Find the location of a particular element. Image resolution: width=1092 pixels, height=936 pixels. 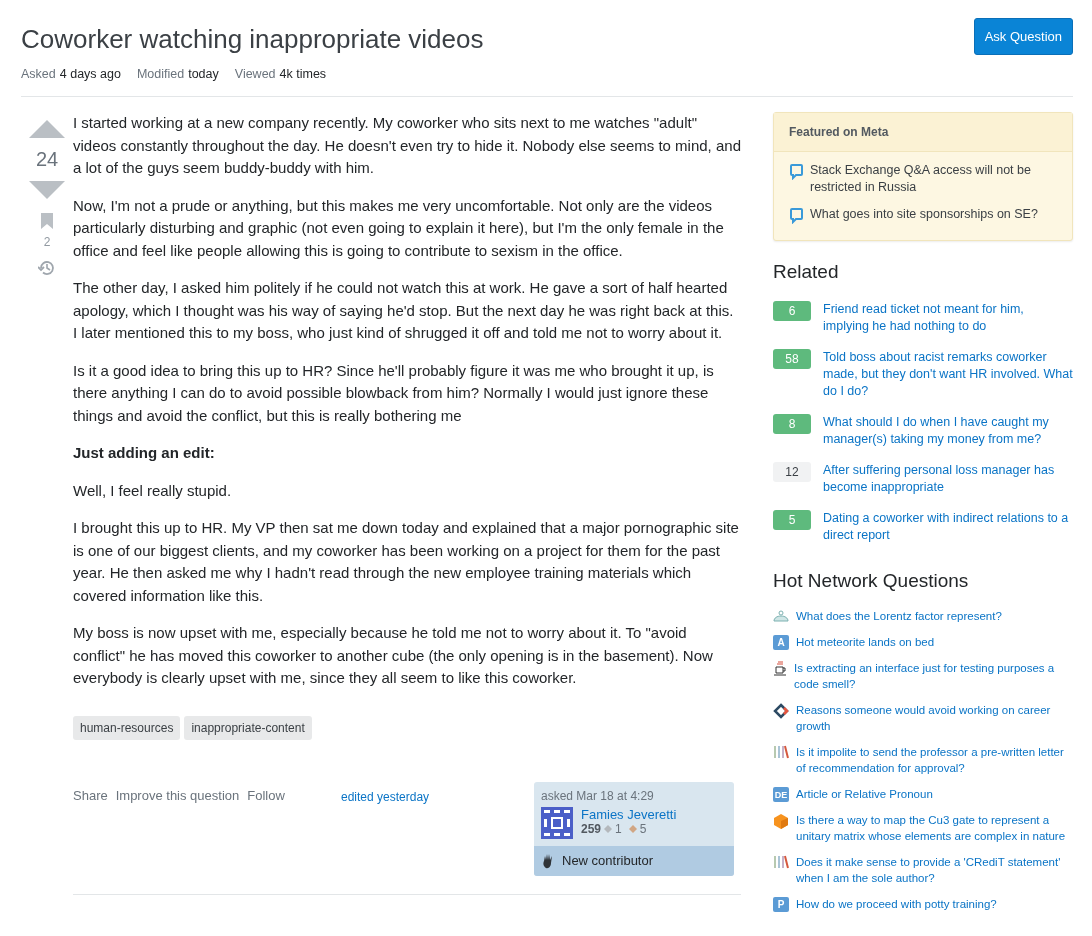

tag-link: inappropriate-content is located at coordinates (248, 727).